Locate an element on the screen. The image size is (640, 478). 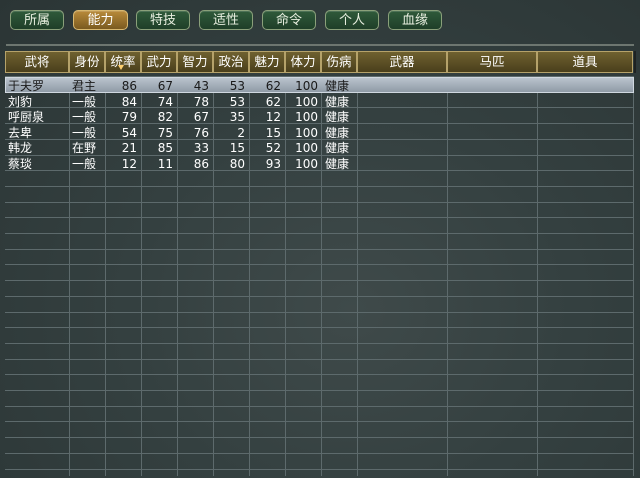
column-header-war: 武力 is located at coordinates (159, 62).